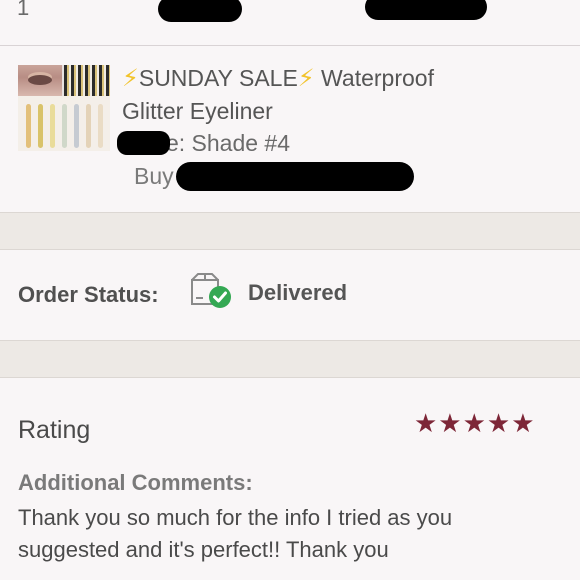  I want to click on order-status-label: Order Status:, so click(88, 294).